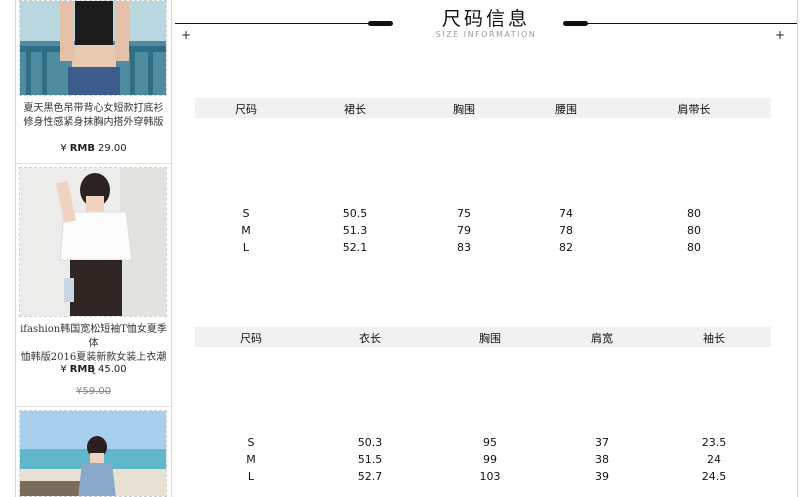 This screenshot has width=800, height=497. What do you see at coordinates (490, 442) in the screenshot?
I see `table-cell: 95` at bounding box center [490, 442].